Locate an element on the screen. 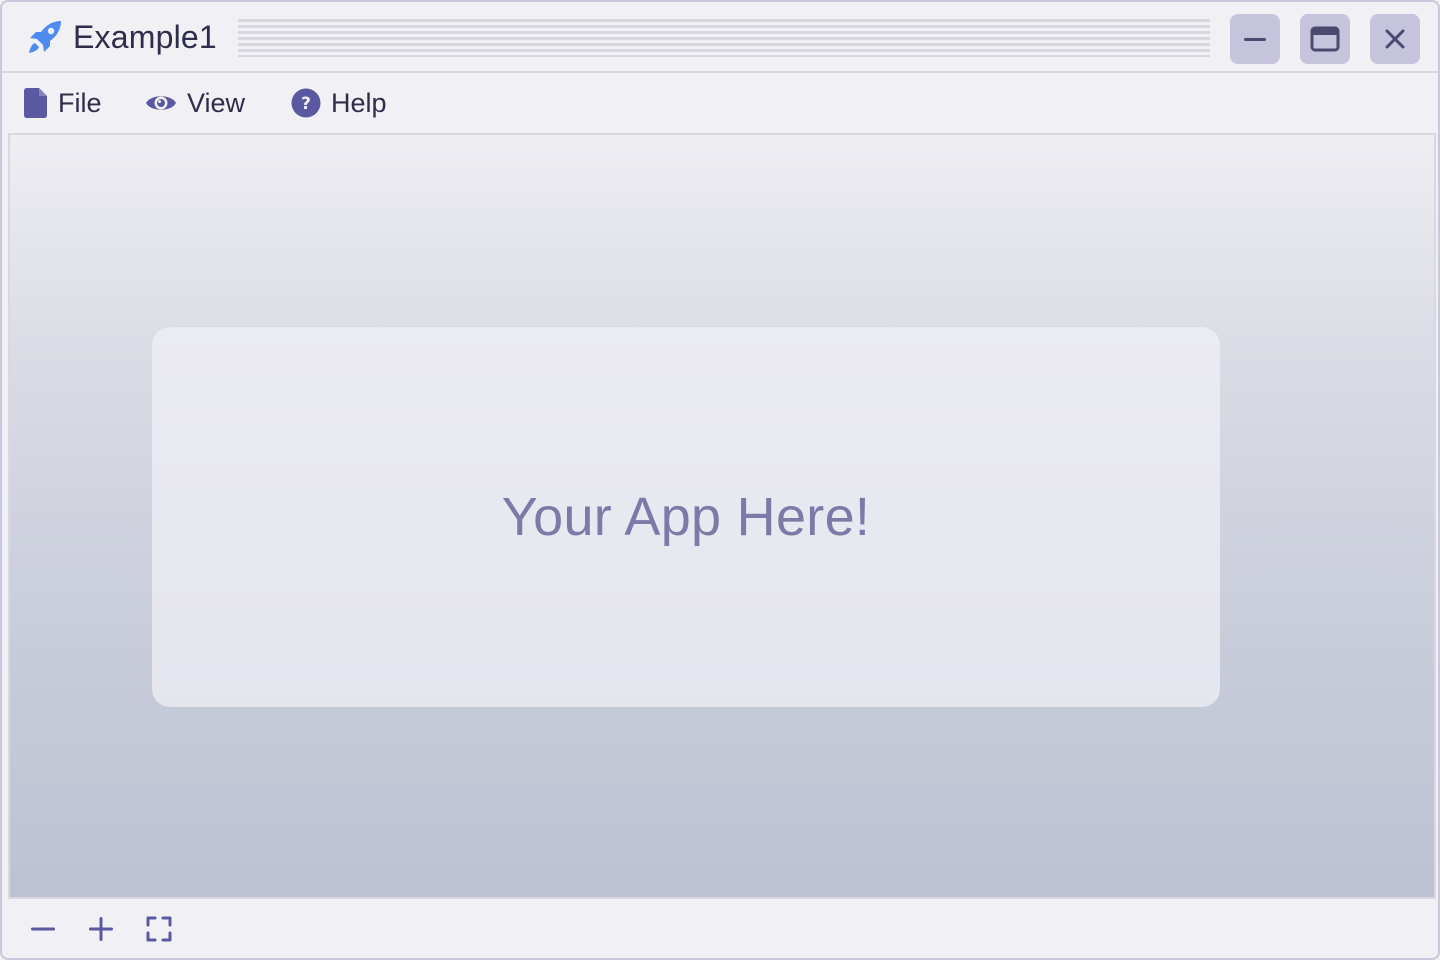 Image resolution: width=1440 pixels, height=960 pixels. menu-bar: File View ? Help is located at coordinates (720, 103).